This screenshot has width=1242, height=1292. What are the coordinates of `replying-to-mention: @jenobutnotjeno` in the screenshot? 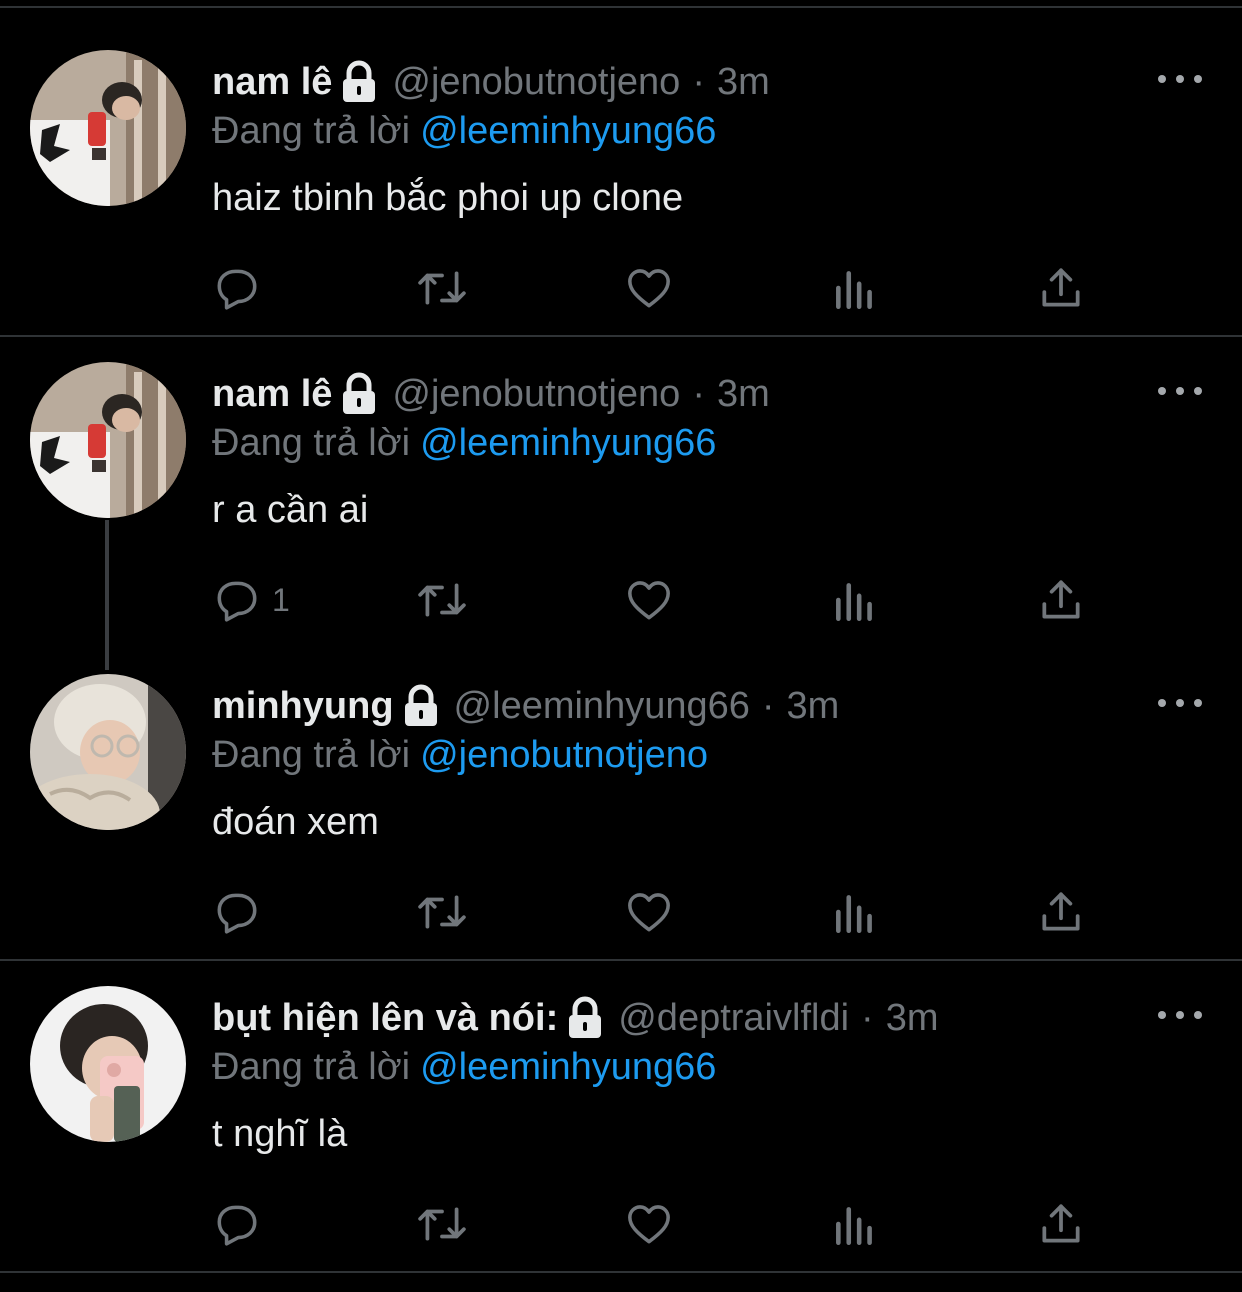 It's located at (564, 755).